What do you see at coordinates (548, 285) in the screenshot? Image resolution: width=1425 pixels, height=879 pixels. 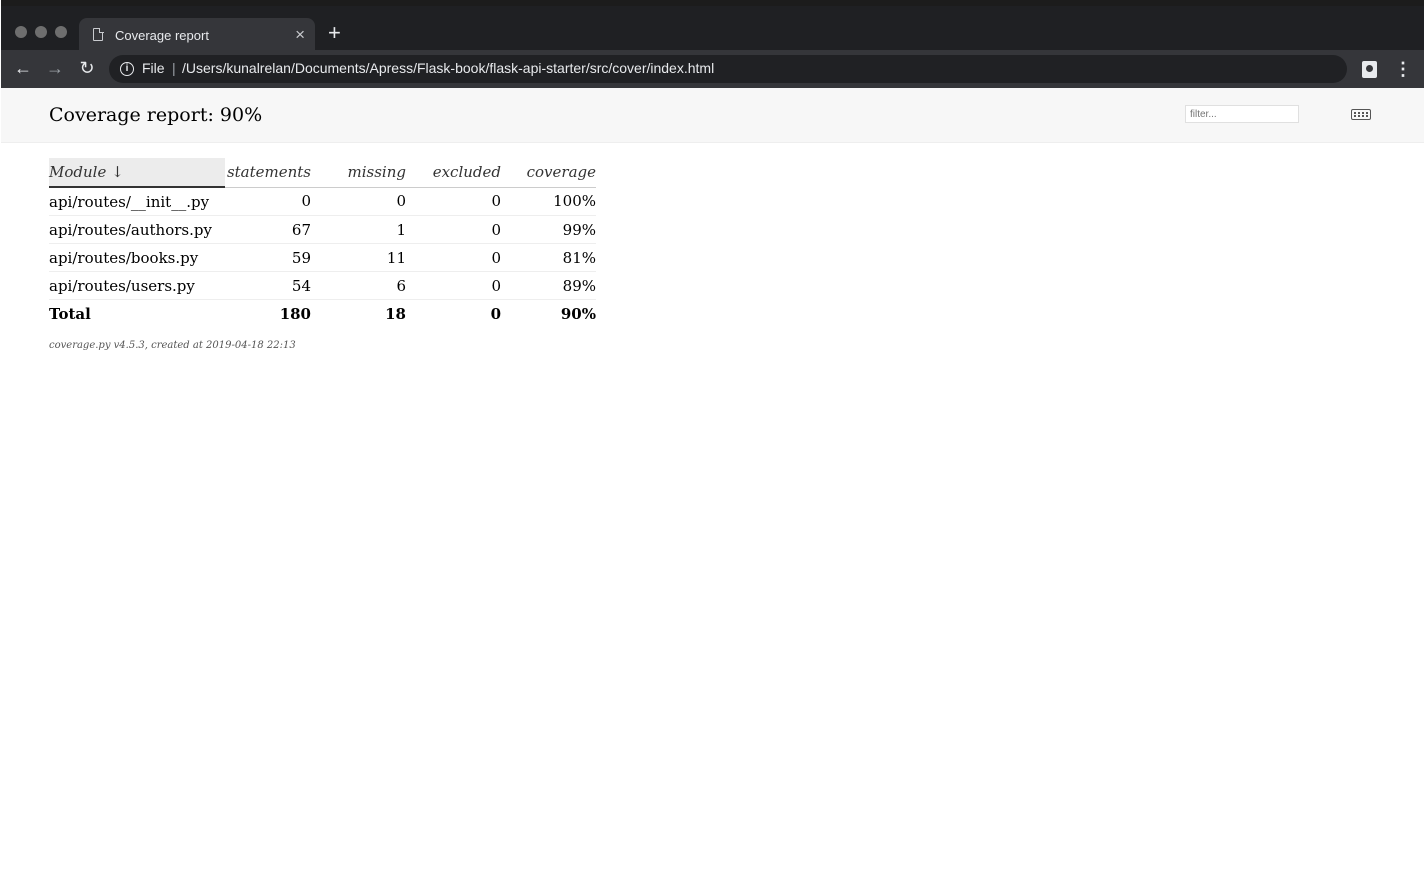 I see `coverage-cell: 89%` at bounding box center [548, 285].